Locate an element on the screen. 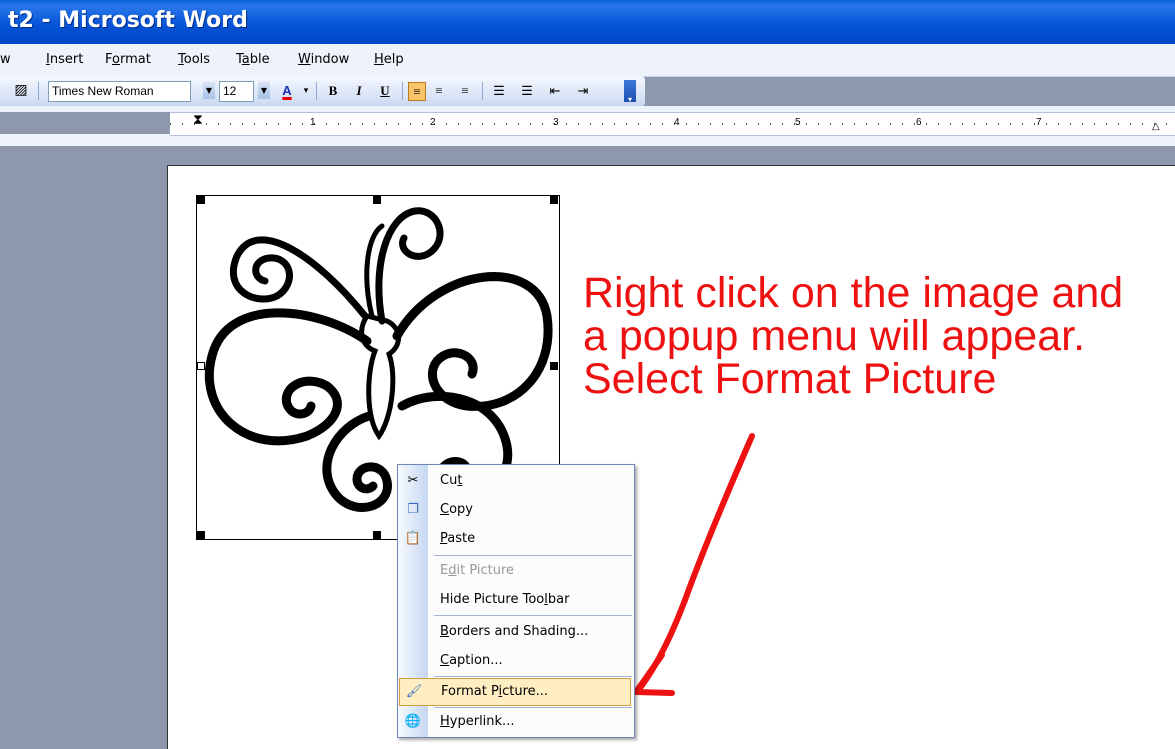 This screenshot has width=1175, height=749. copy-icon: ❐ is located at coordinates (413, 509).